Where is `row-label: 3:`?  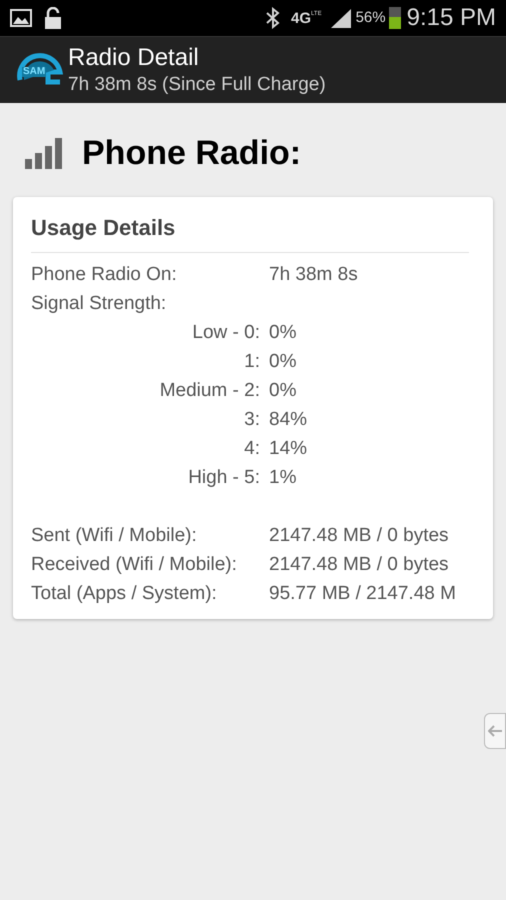
row-label: 3: is located at coordinates (252, 420).